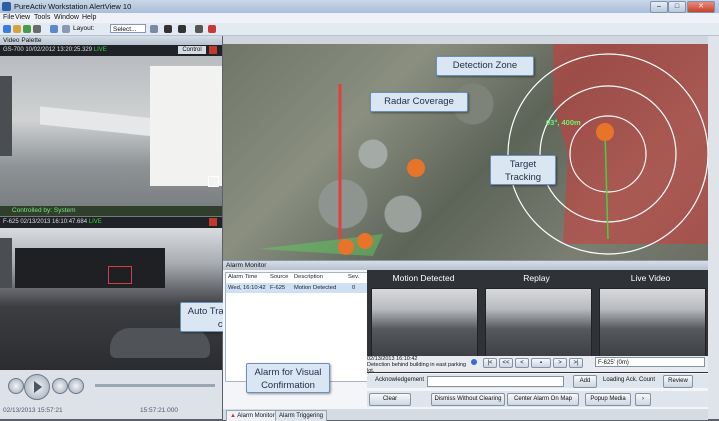 This screenshot has width=719, height=421. Describe the element at coordinates (111, 222) in the screenshot. I see `camera2-header: F-625 02/13/2013 16:10:47.684 LIVE` at that location.